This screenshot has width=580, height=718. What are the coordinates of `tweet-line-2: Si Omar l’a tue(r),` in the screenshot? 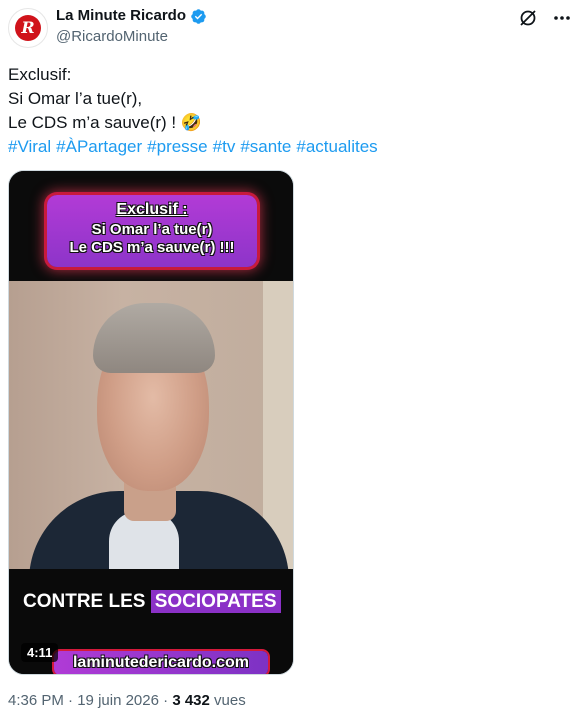 It's located at (75, 98).